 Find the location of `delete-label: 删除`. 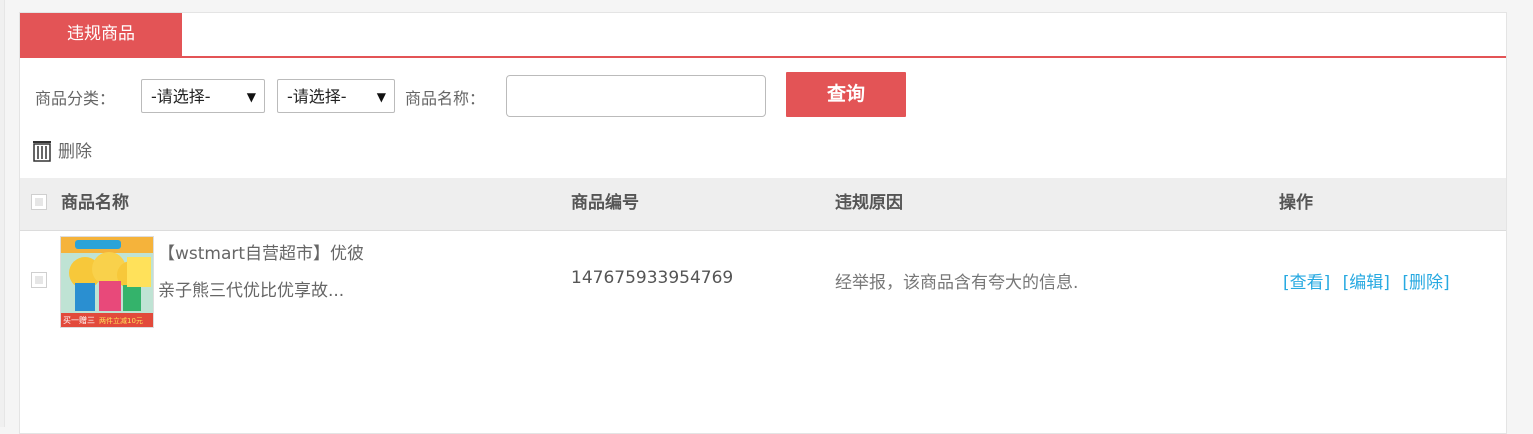

delete-label: 删除 is located at coordinates (75, 152).